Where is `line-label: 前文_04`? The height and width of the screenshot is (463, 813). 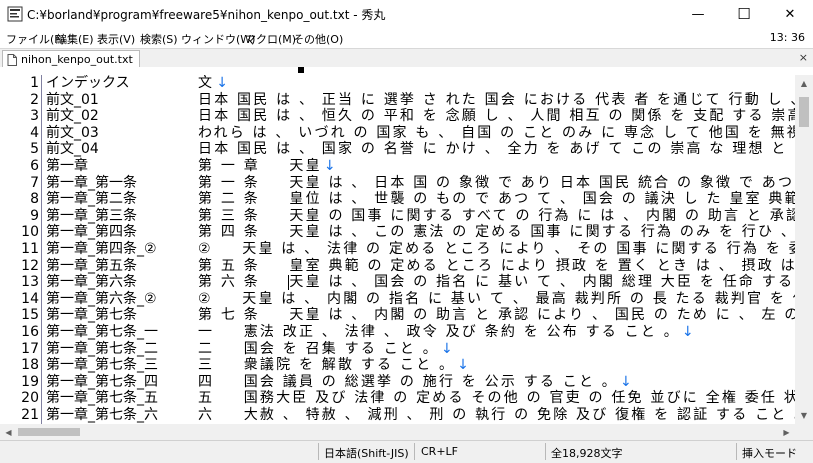 line-label: 前文_04 is located at coordinates (72, 149).